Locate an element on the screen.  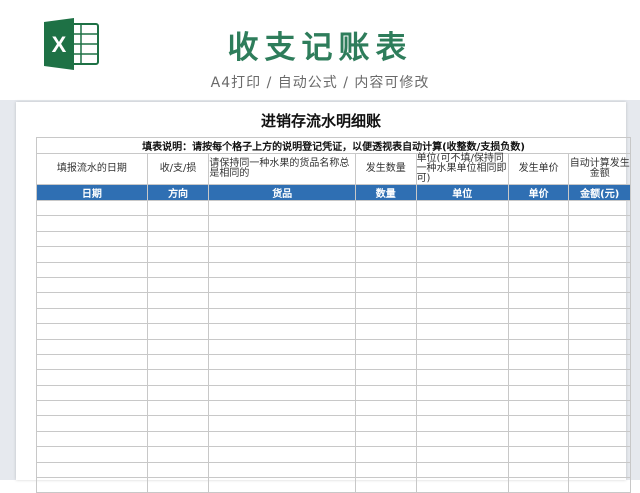
instruction-note: 填表说明：请按每个格子上方的说明登记凭证，以便透视表自动计算(收整数/支损负数) is located at coordinates (333, 145).